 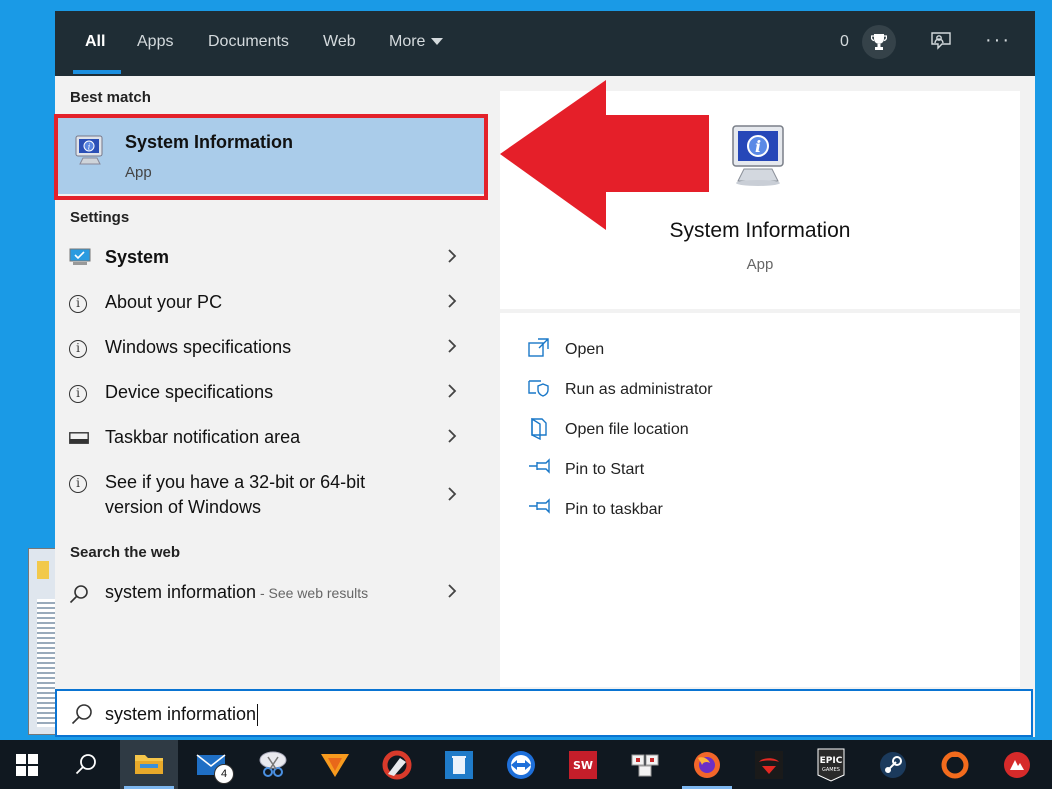 I want to click on epic-games-icon: EPICGAMES, so click(x=831, y=765).